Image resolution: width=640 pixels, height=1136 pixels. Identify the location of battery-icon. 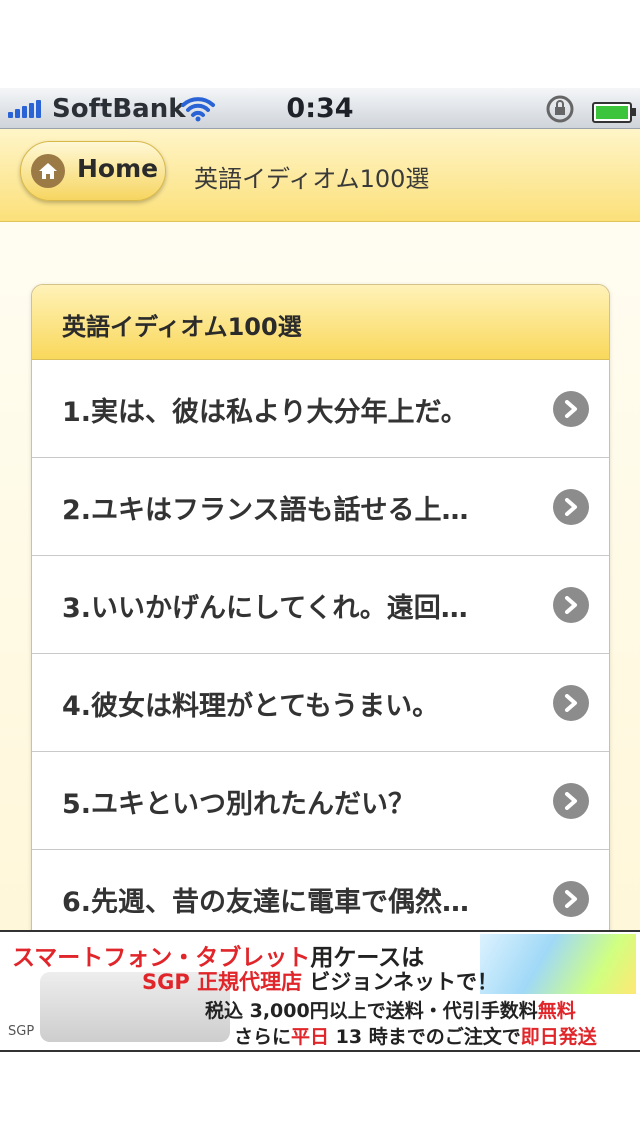
(614, 112).